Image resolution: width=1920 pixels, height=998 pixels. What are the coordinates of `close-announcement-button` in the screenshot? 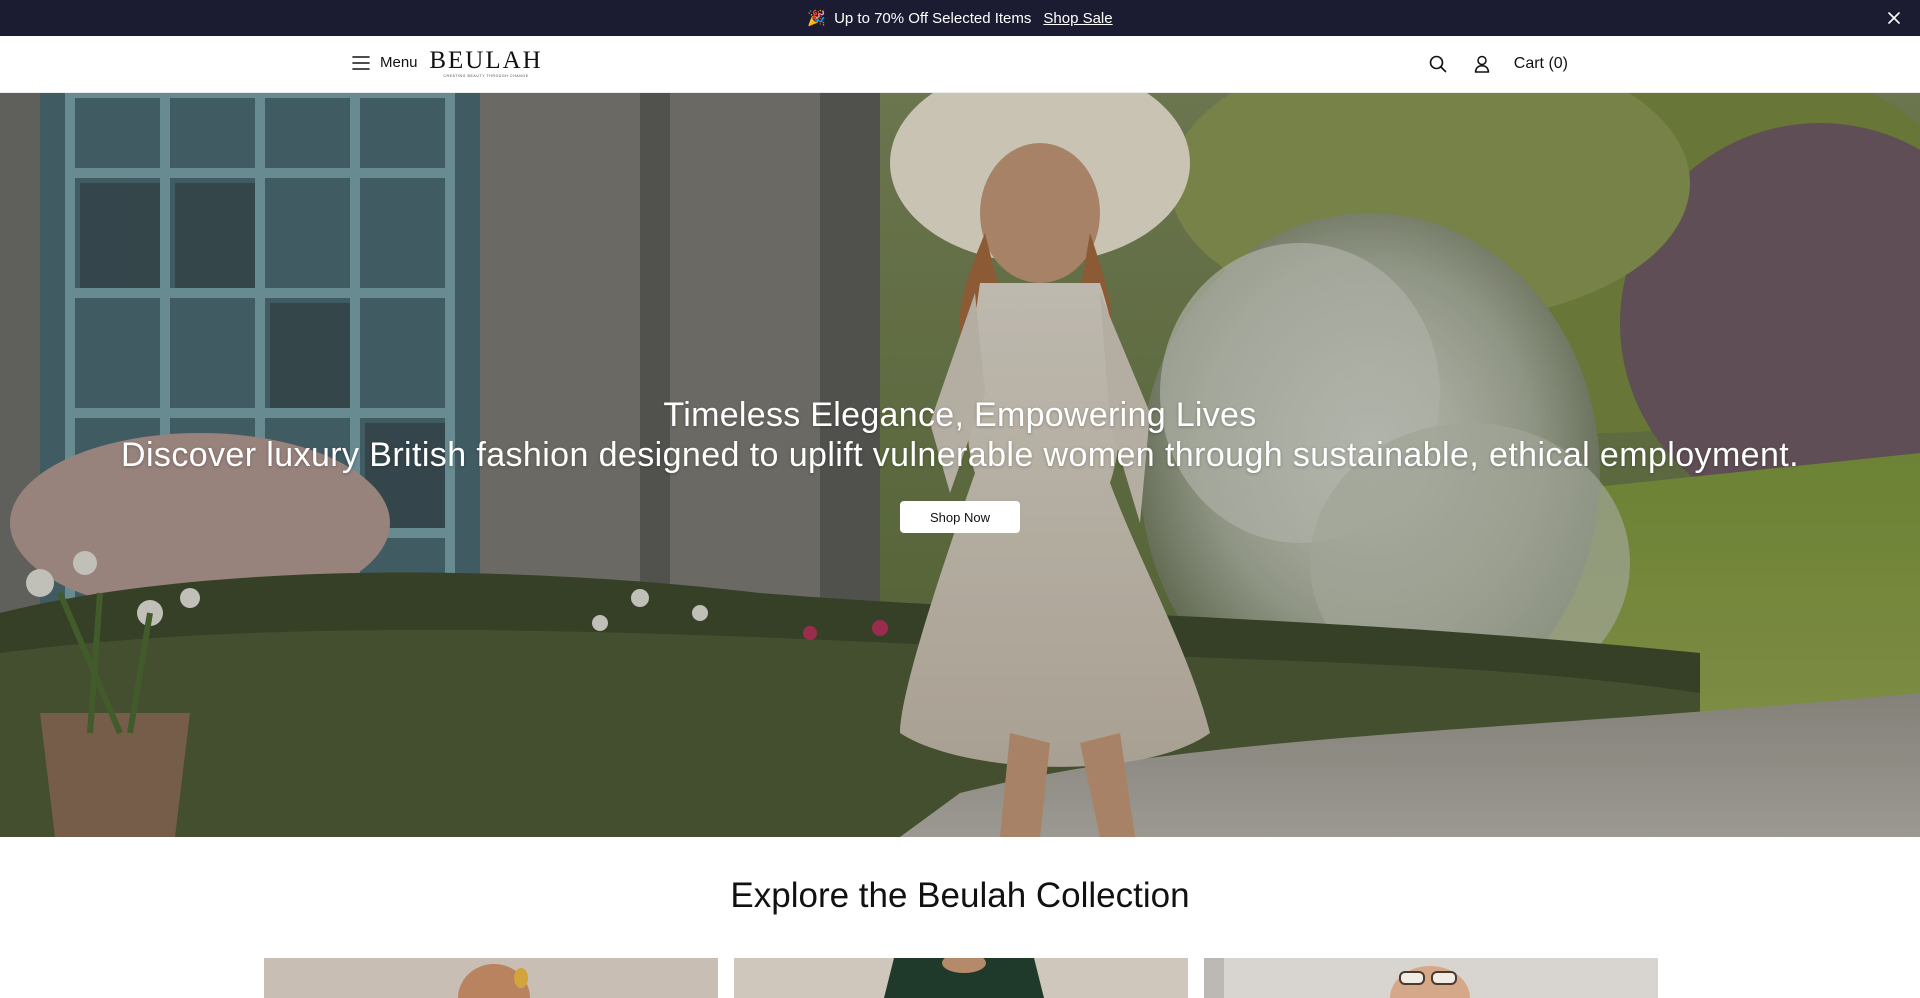 It's located at (1894, 18).